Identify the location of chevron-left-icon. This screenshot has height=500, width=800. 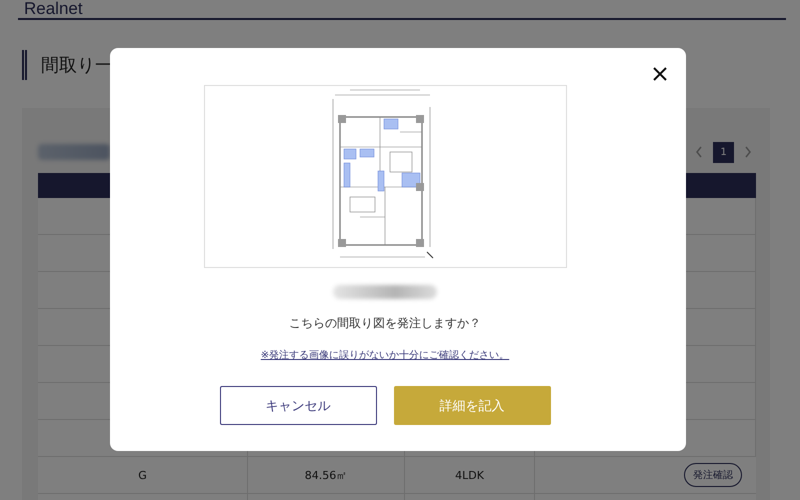
(699, 152).